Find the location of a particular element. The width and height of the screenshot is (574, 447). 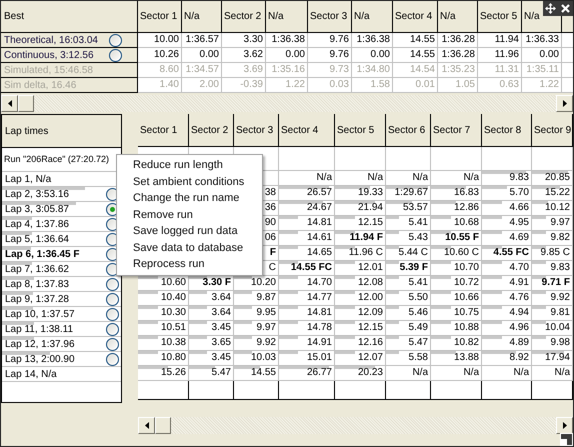

table-cell: 5.41 is located at coordinates (408, 223).